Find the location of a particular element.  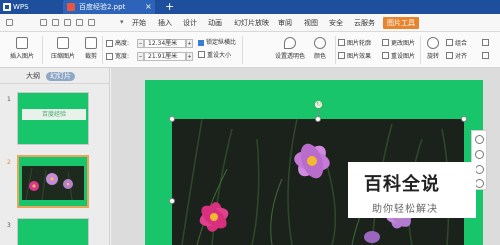

wps-logo-icon is located at coordinates (7, 7).